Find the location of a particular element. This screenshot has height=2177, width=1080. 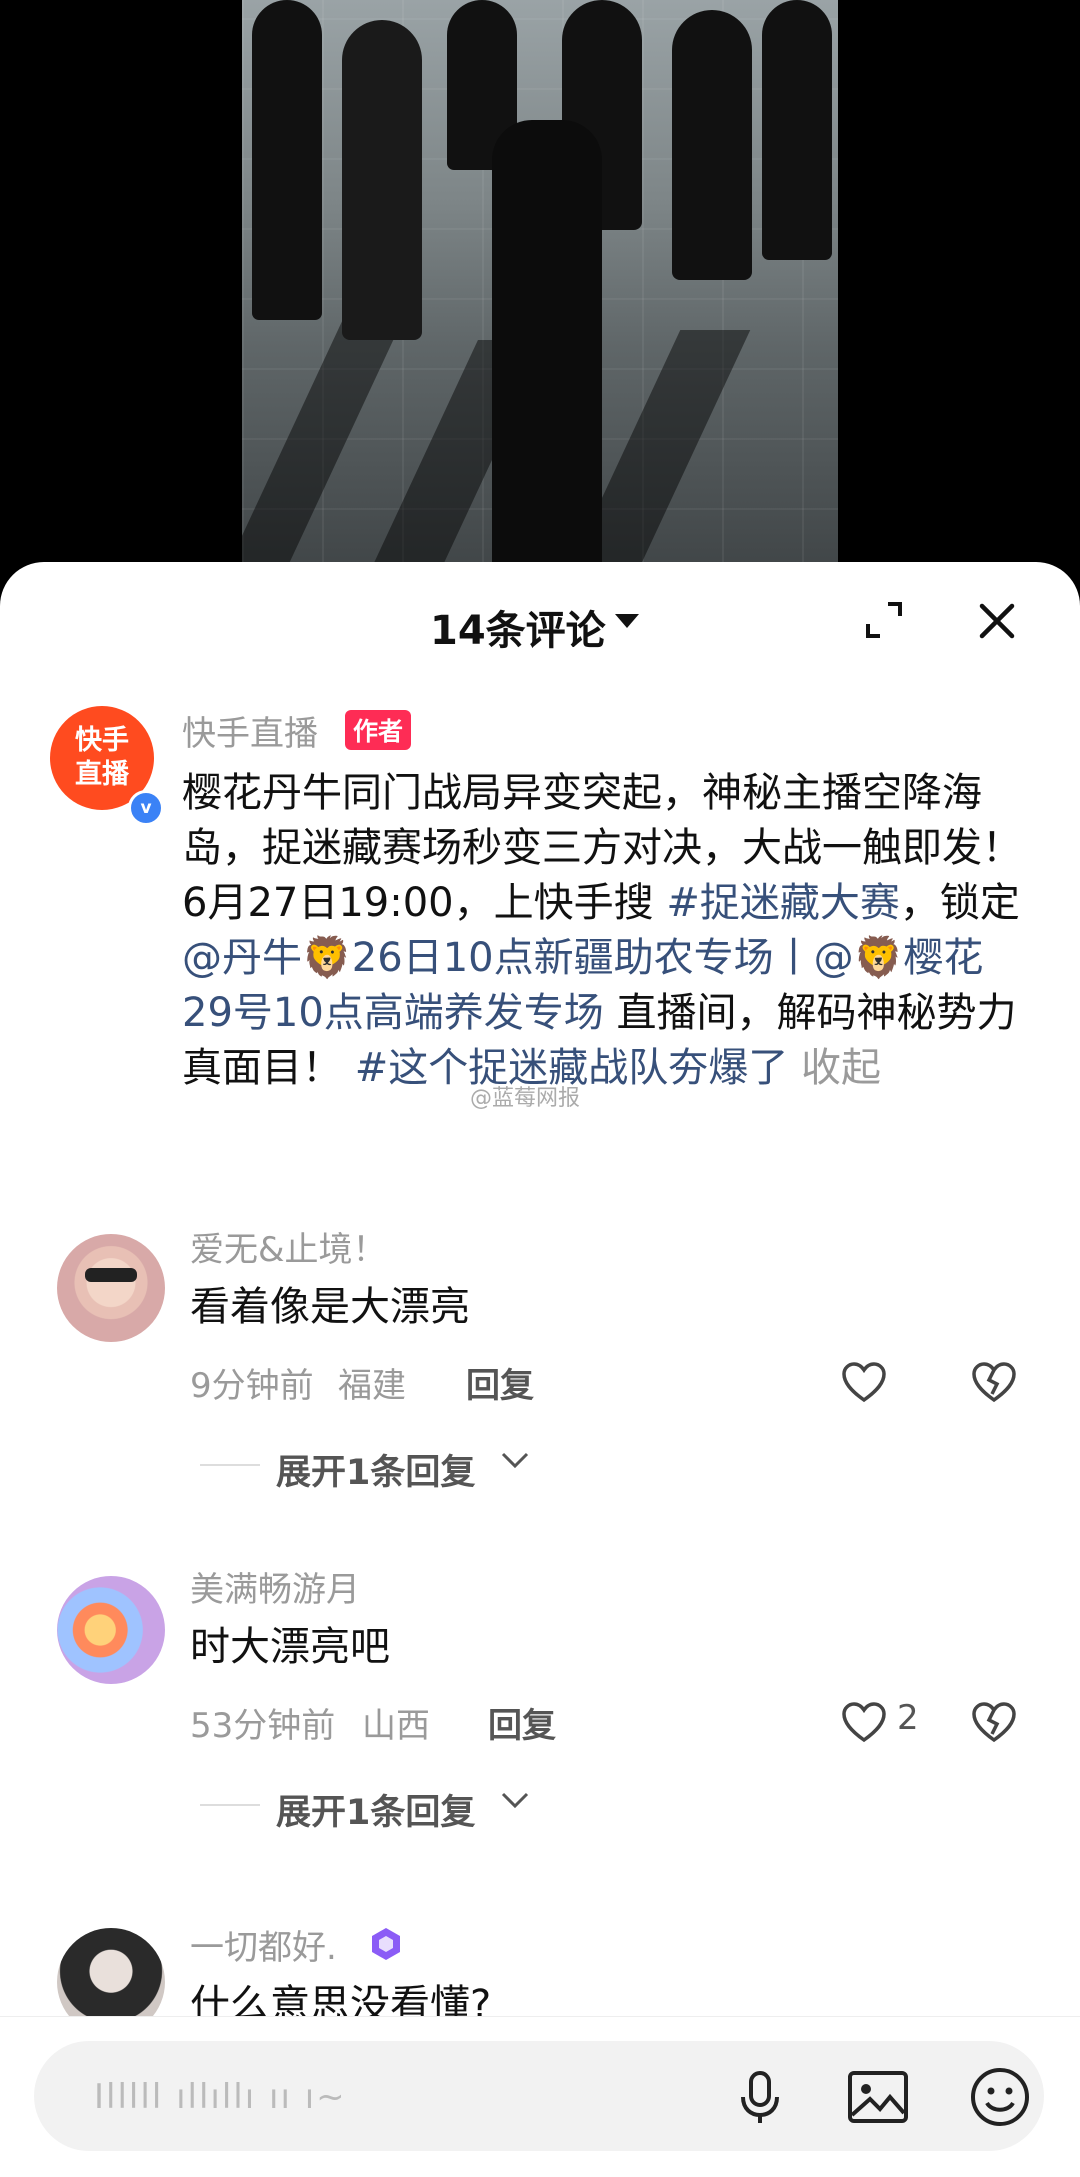

comment-input: Illlll ıllıllı ıı ı~ is located at coordinates (539, 2096).